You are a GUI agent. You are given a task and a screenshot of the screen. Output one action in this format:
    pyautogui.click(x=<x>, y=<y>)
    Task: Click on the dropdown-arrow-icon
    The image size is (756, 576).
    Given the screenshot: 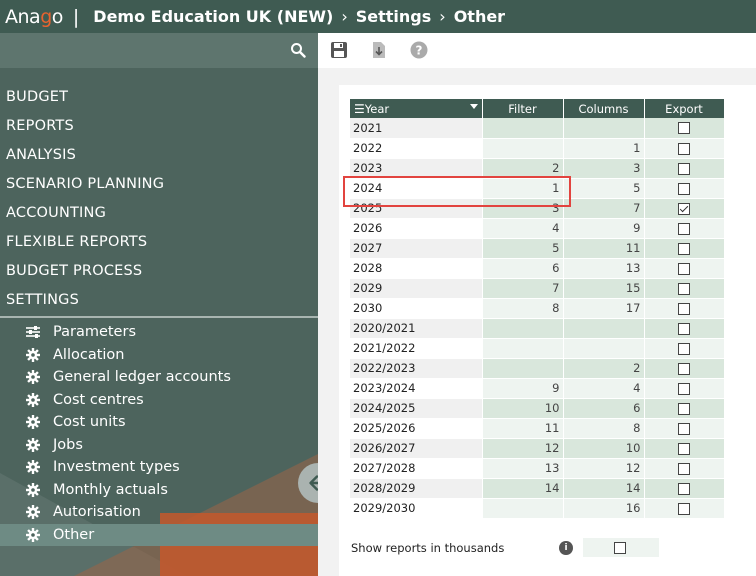 What is the action you would take?
    pyautogui.click(x=473, y=106)
    